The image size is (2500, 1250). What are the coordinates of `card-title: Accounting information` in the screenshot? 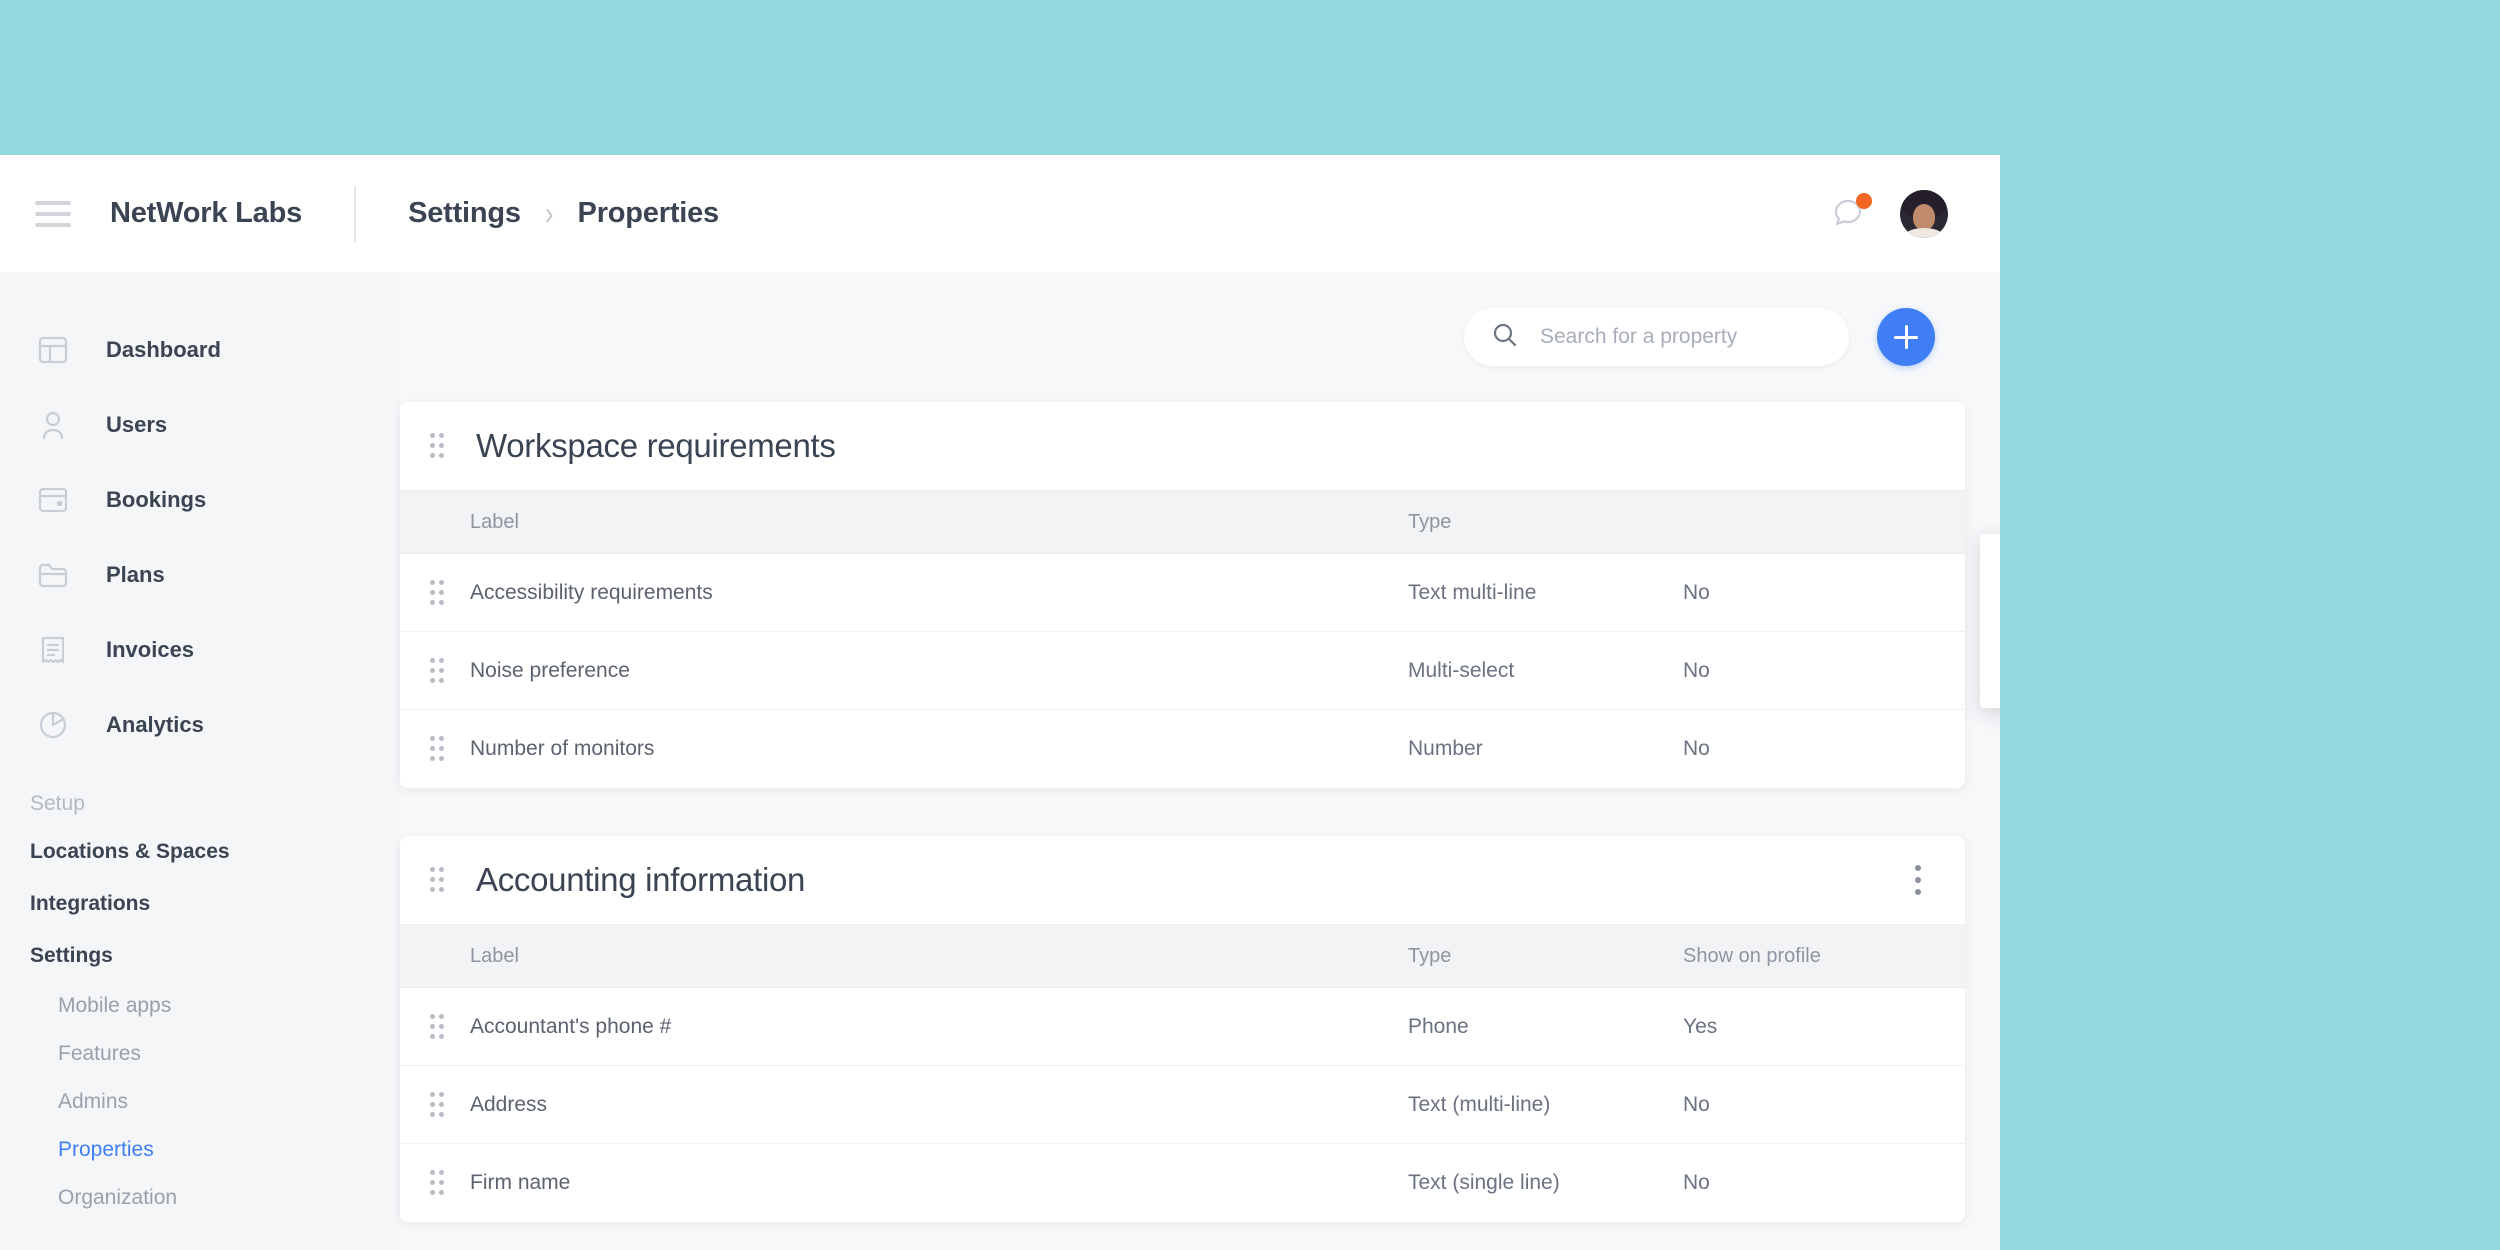 It's located at (641, 879).